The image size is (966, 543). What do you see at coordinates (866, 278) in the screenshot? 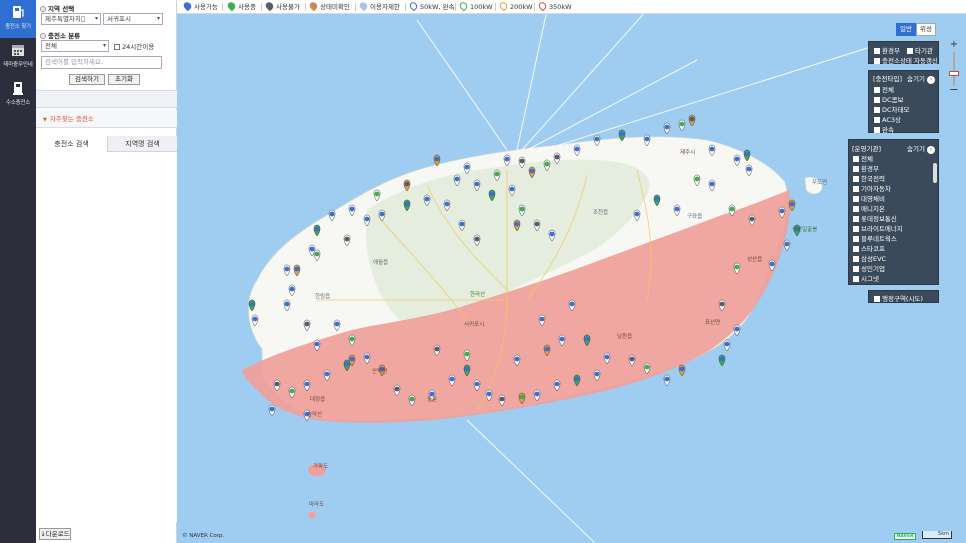
I see `operator-option: 시그넷` at bounding box center [866, 278].